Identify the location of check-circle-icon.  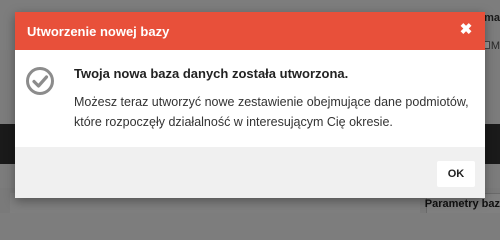
(40, 81).